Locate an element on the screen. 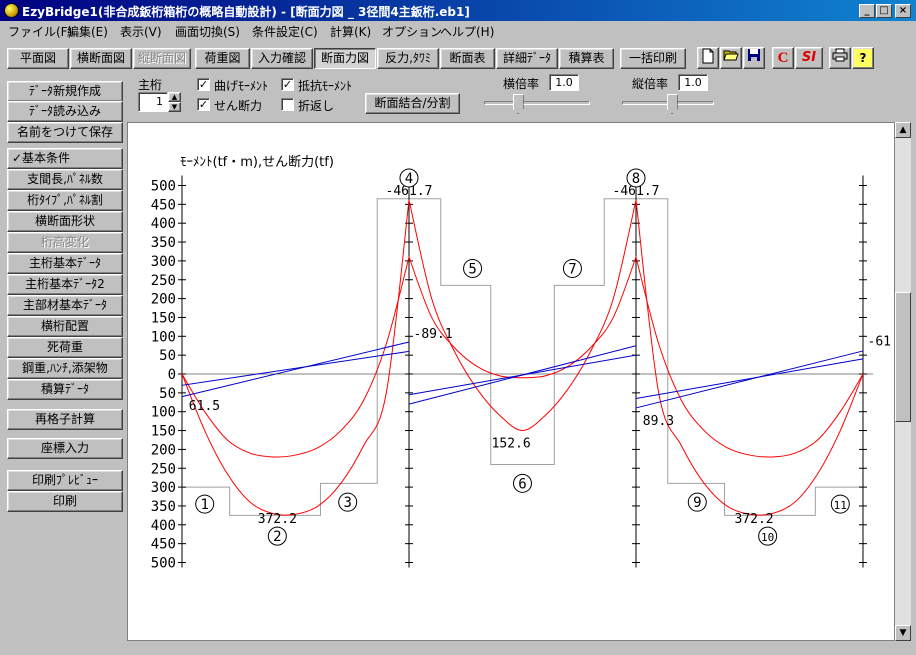 This screenshot has width=916, height=655. tab-force-diagram: 断面力図 is located at coordinates (345, 58).